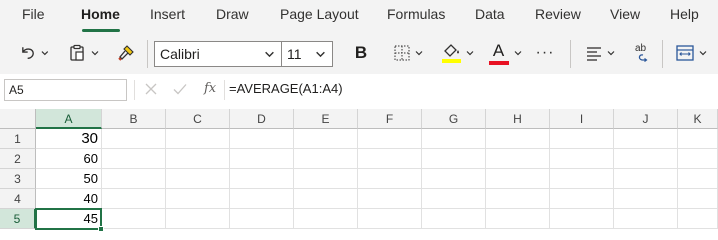 This screenshot has height=240, width=718. I want to click on cell-j5, so click(646, 219).